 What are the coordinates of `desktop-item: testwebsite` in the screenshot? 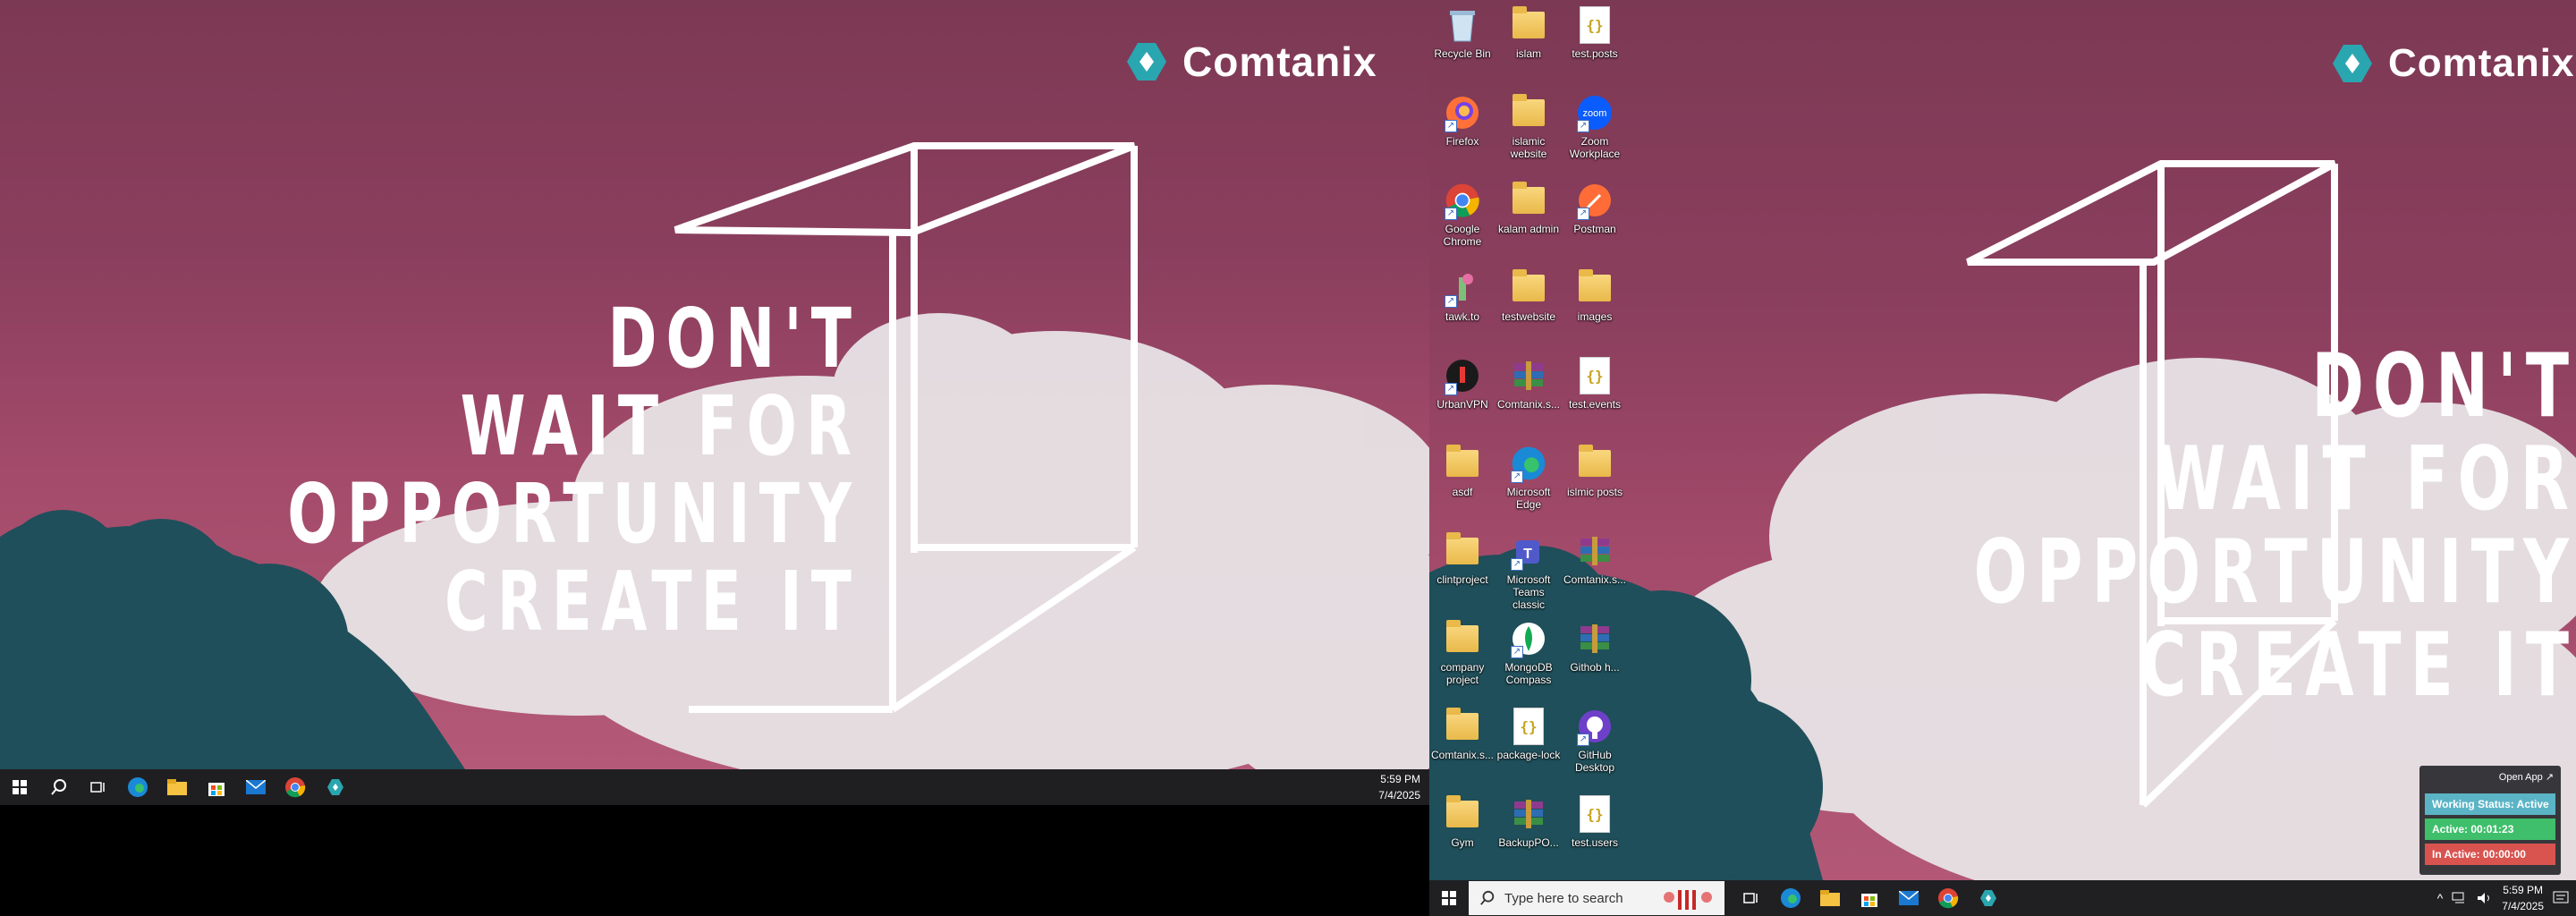 It's located at (1529, 295).